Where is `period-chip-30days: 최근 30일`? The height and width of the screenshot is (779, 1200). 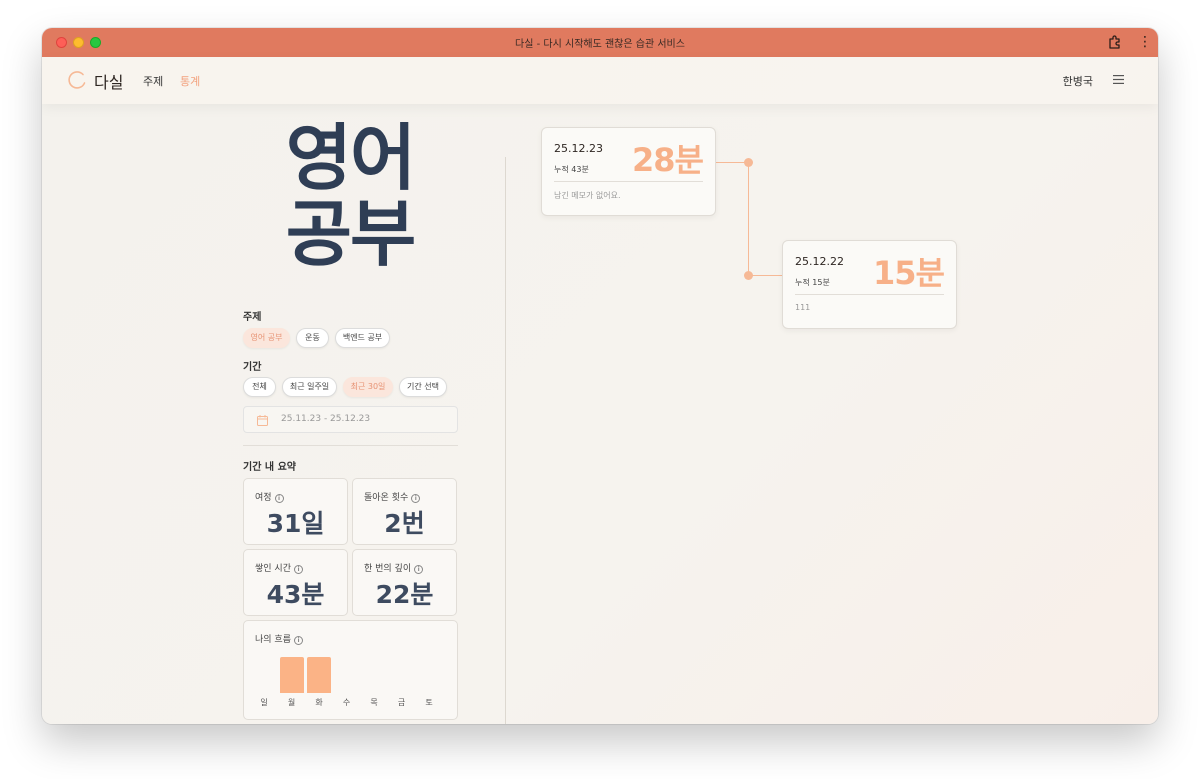
period-chip-30days: 최근 30일 is located at coordinates (368, 387).